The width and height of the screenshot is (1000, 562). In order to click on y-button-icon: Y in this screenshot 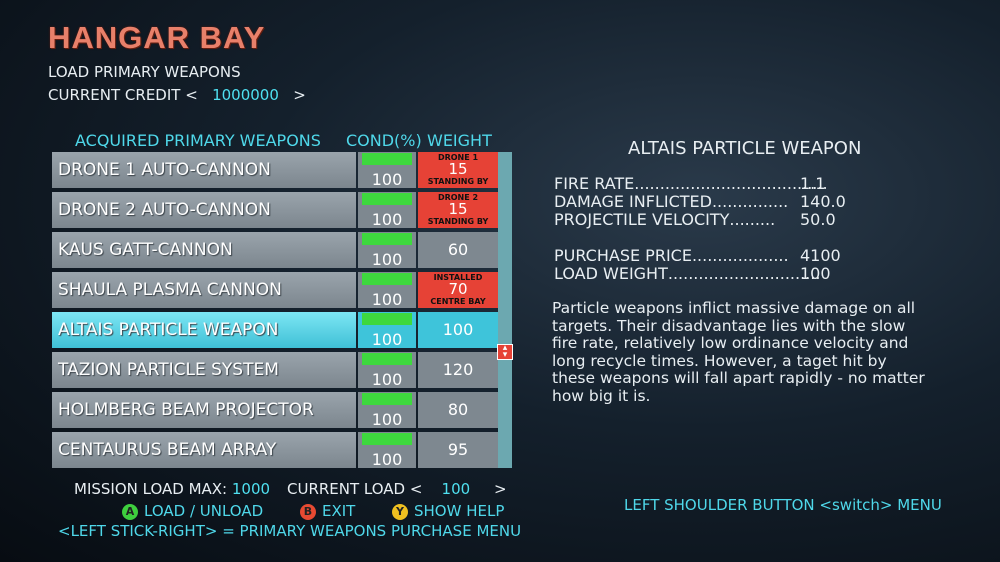, I will do `click(400, 511)`.